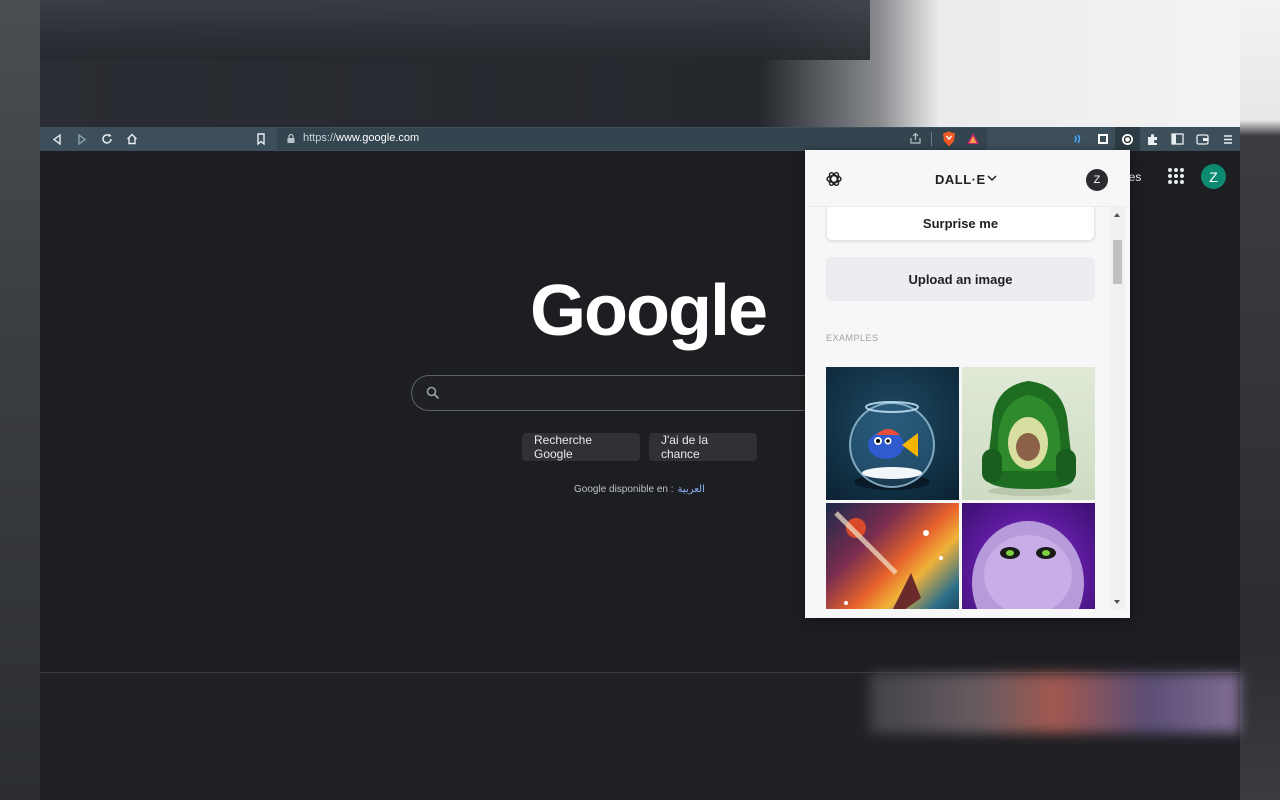 The image size is (1280, 800). I want to click on forward-icon, so click(81, 139).